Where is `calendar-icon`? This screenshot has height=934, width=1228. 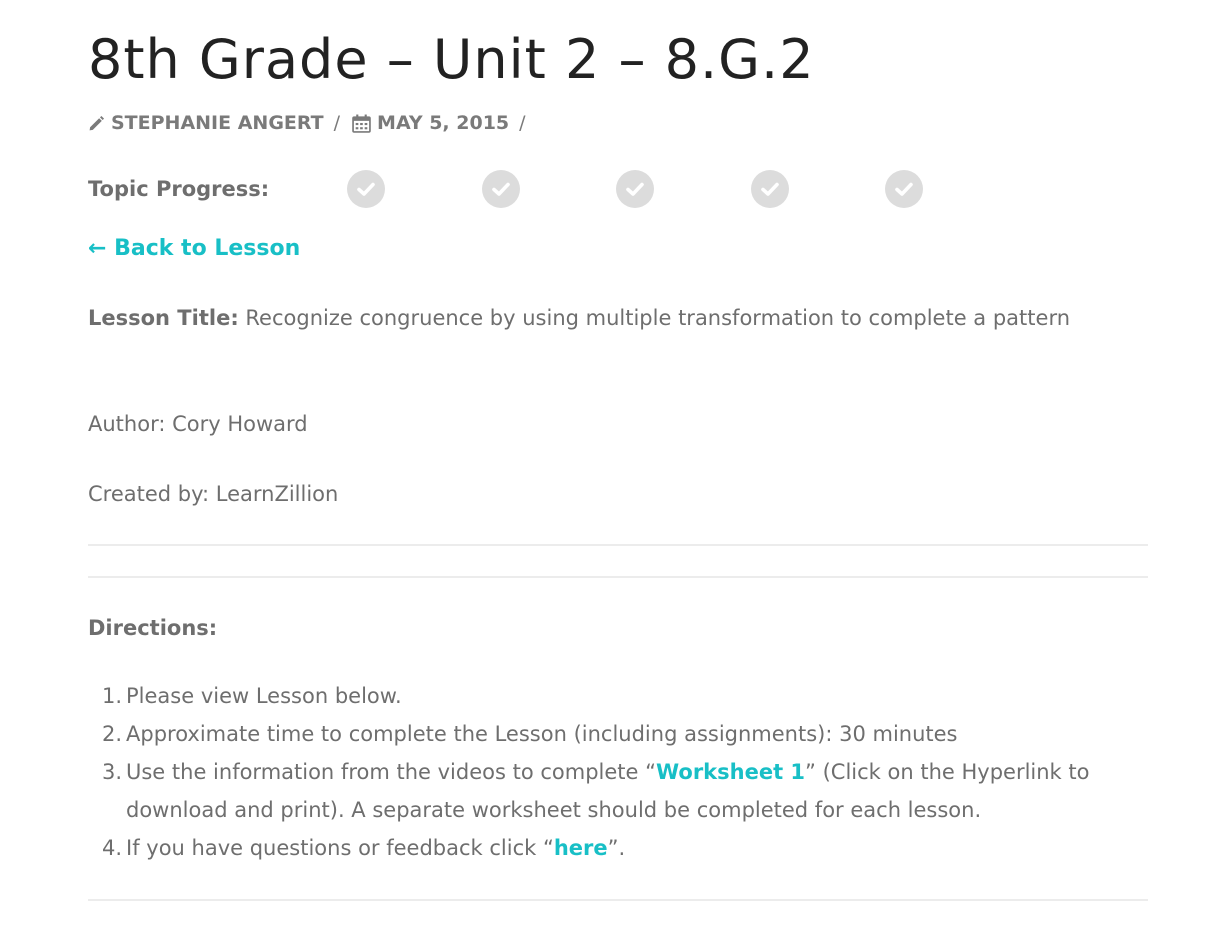 calendar-icon is located at coordinates (361, 123).